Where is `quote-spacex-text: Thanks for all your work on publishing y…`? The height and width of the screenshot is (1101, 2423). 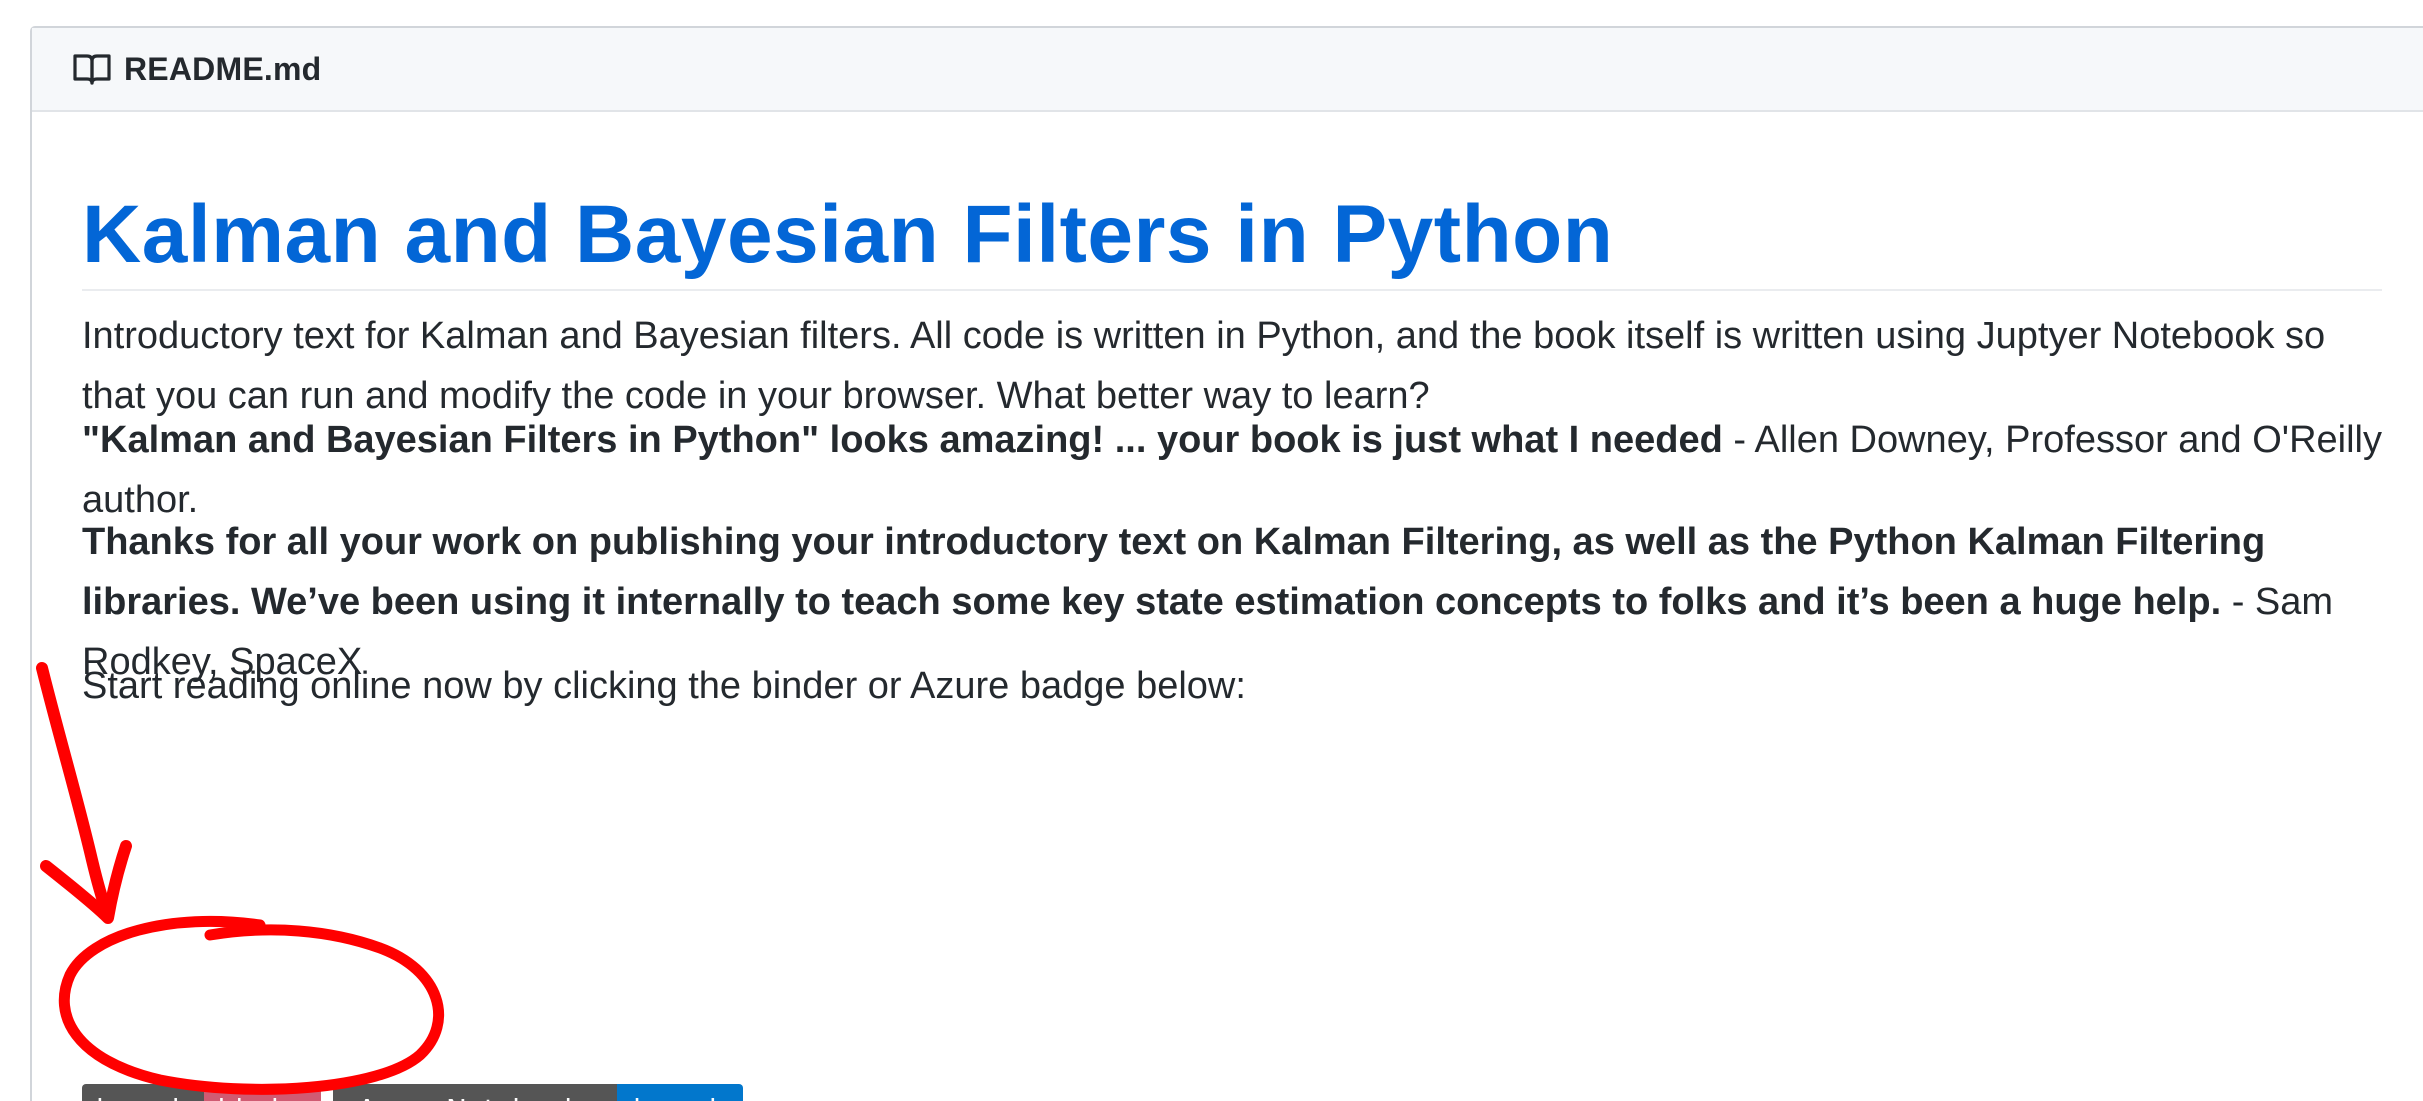 quote-spacex-text: Thanks for all your work on publishing y… is located at coordinates (1174, 572).